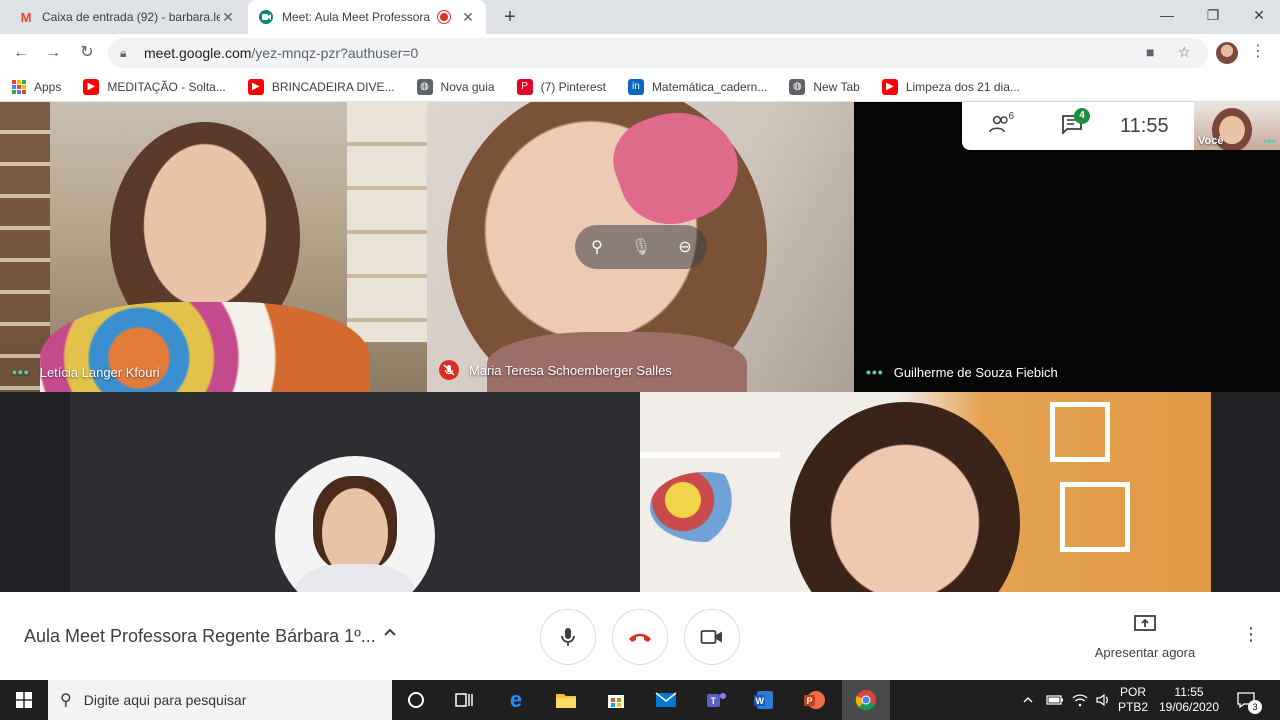 The image size is (1280, 720). What do you see at coordinates (810, 701) in the screenshot?
I see `svg-text: P` at bounding box center [810, 701].